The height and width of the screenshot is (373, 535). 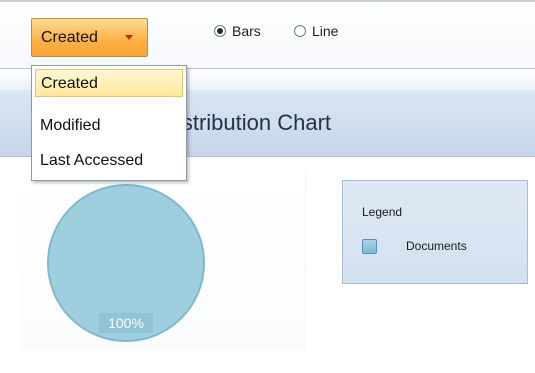 I want to click on legend-title: Legend, so click(x=382, y=212).